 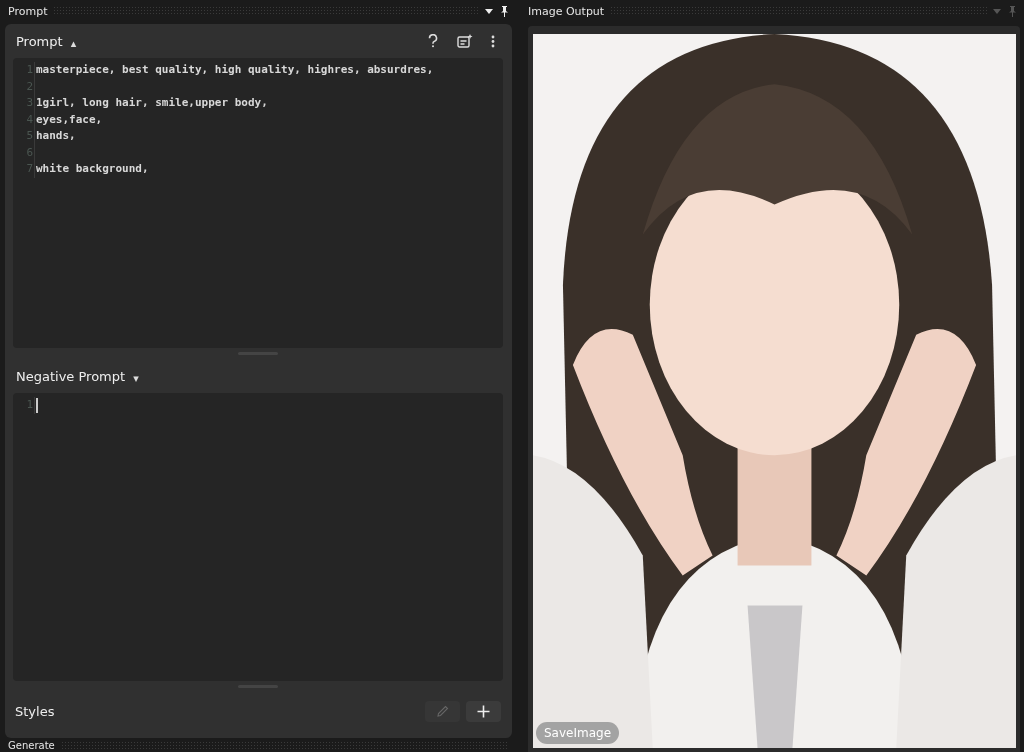 What do you see at coordinates (73, 43) in the screenshot?
I see `caret-icon: ▴` at bounding box center [73, 43].